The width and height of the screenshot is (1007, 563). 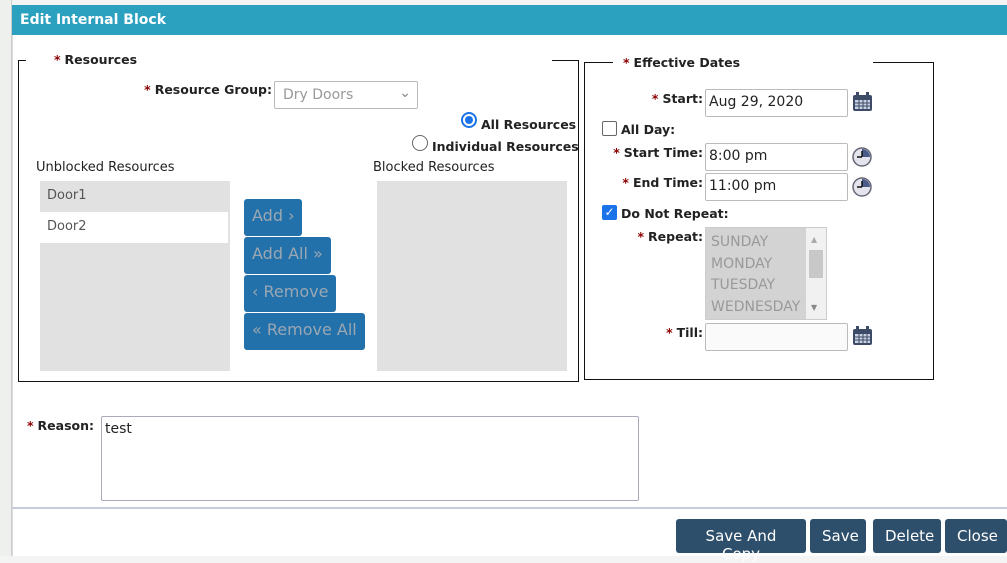 I want to click on add-all-button: Add All », so click(x=287, y=255).